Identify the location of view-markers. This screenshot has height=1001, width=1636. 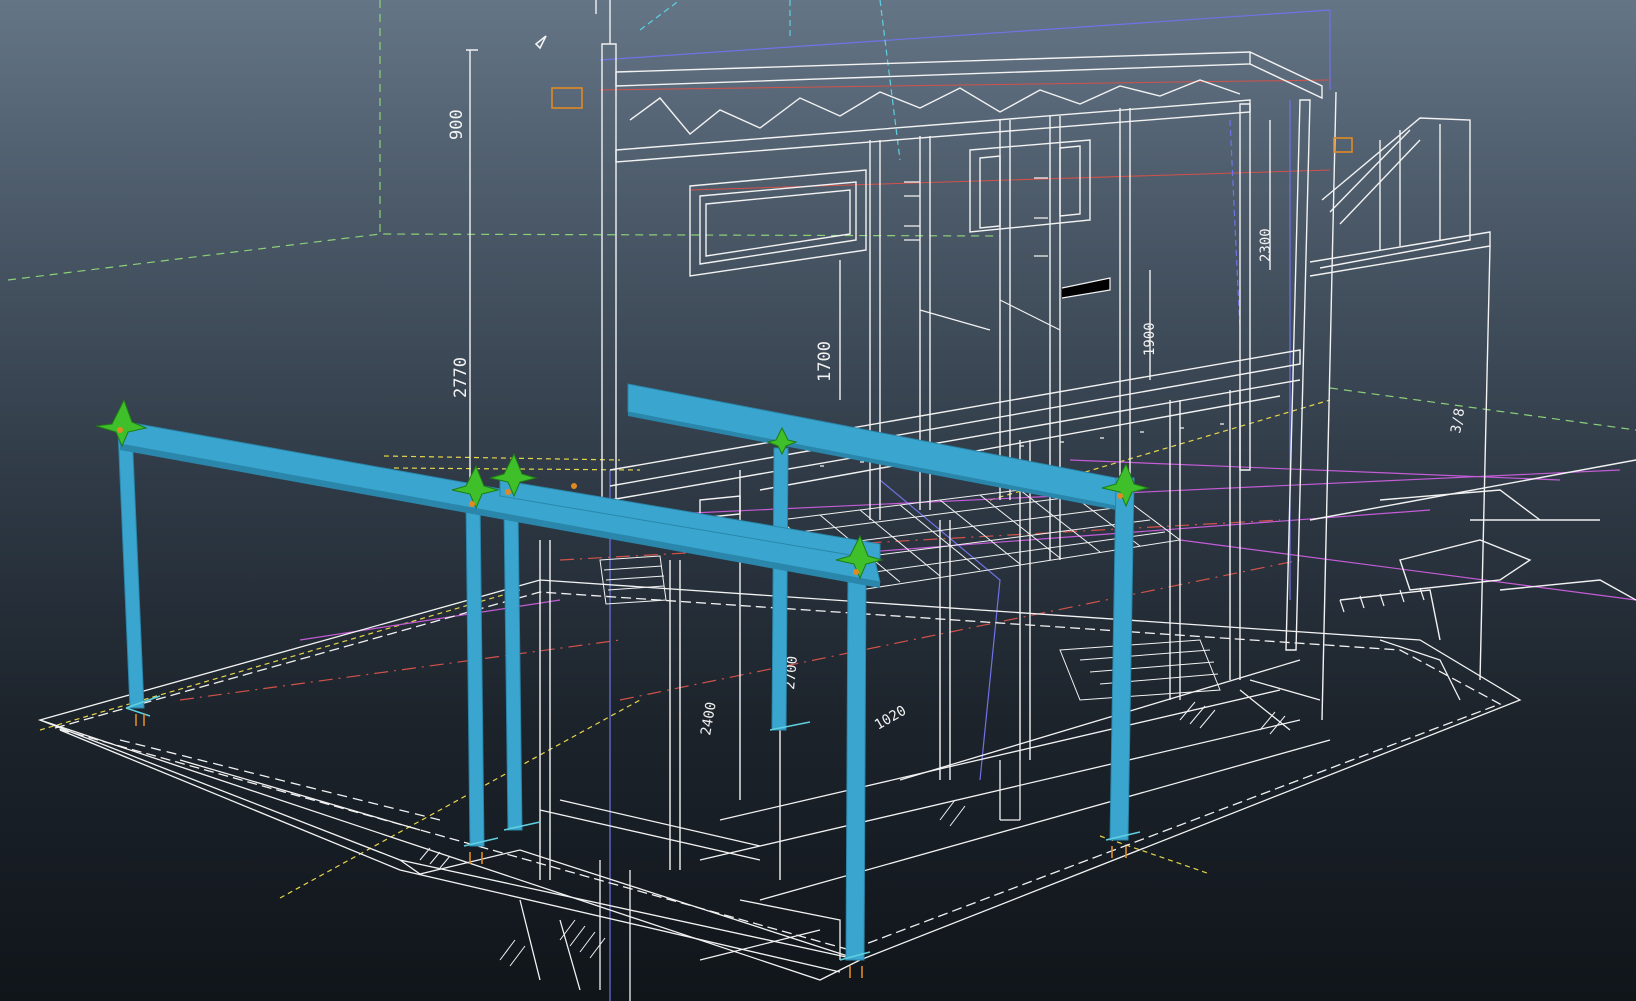
(943, 94).